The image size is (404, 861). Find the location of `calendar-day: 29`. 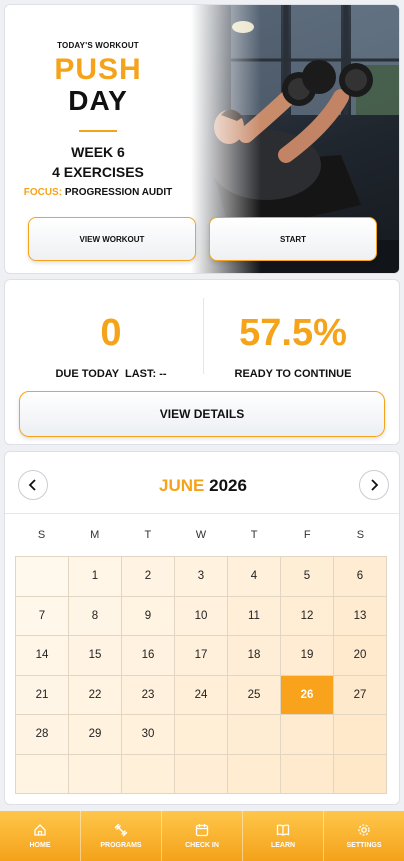

calendar-day: 29 is located at coordinates (95, 735).